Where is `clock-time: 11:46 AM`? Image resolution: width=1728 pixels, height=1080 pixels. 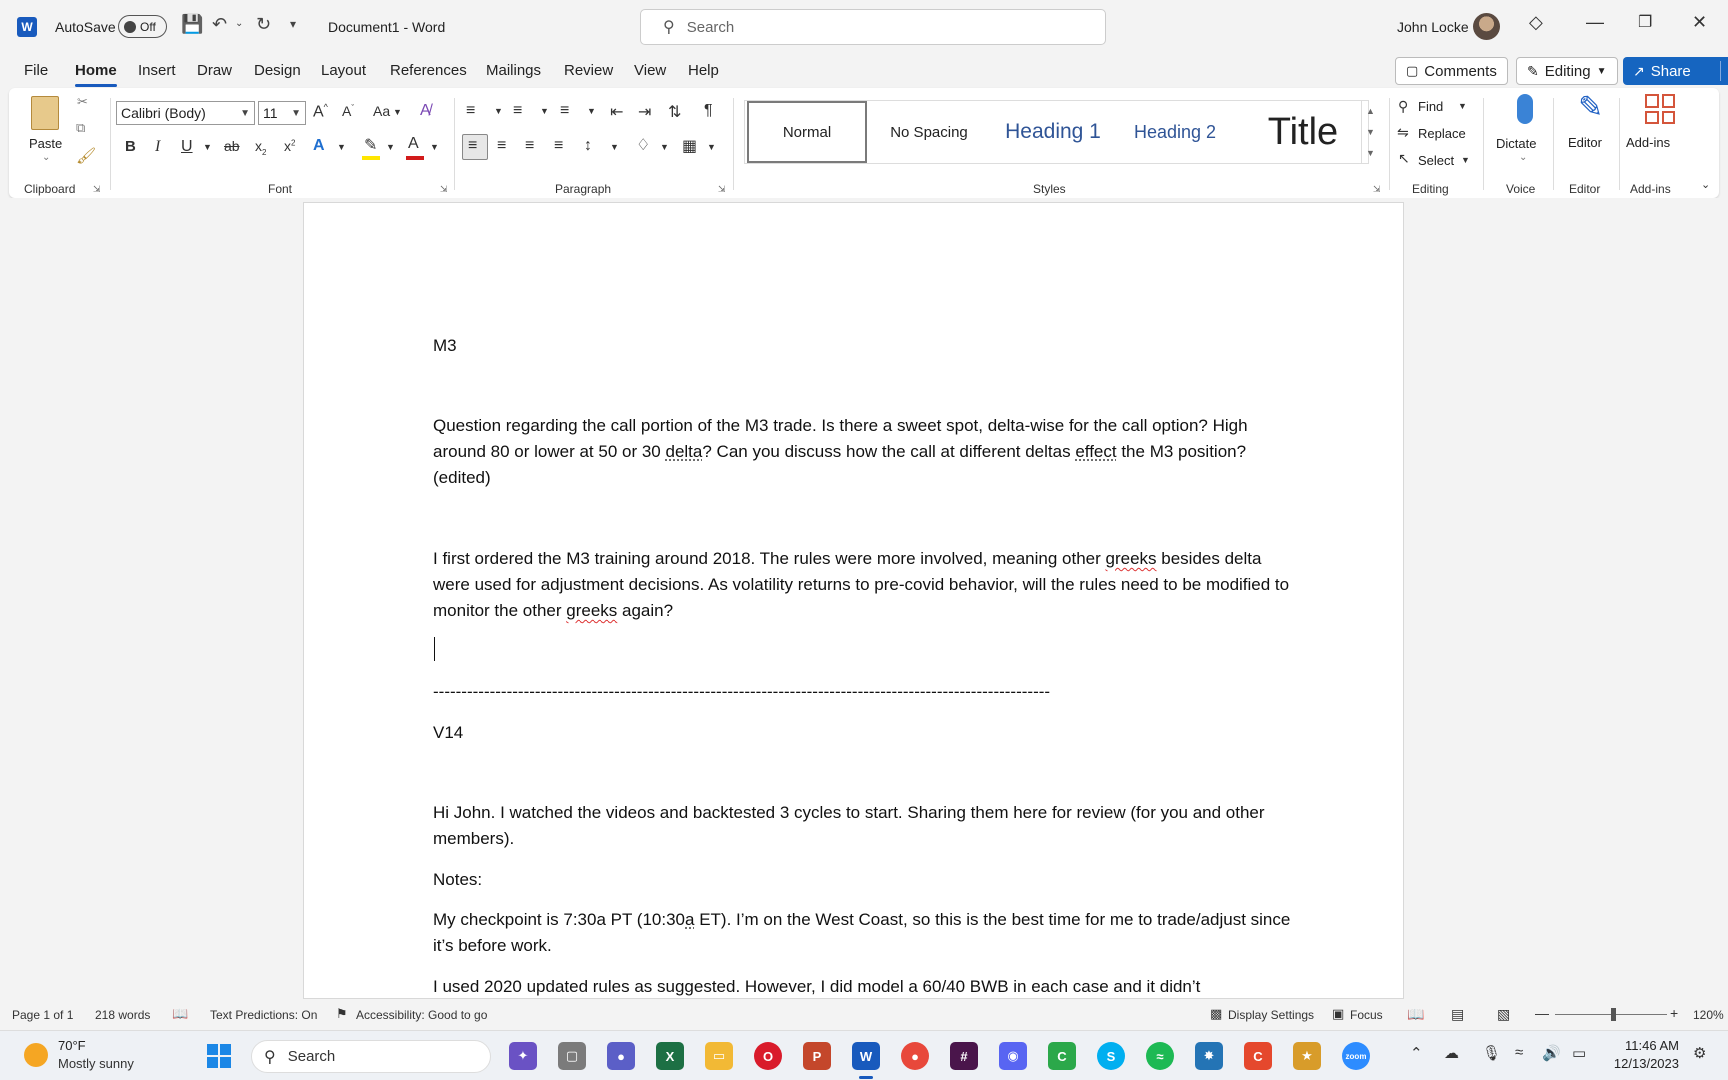
clock-time: 11:46 AM is located at coordinates (1643, 1045).